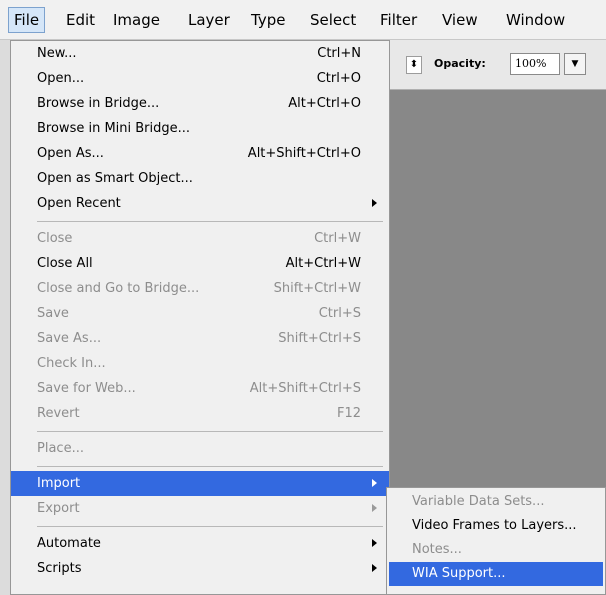 This screenshot has height=595, width=606. What do you see at coordinates (268, 20) in the screenshot?
I see `menubar-item-type: Type` at bounding box center [268, 20].